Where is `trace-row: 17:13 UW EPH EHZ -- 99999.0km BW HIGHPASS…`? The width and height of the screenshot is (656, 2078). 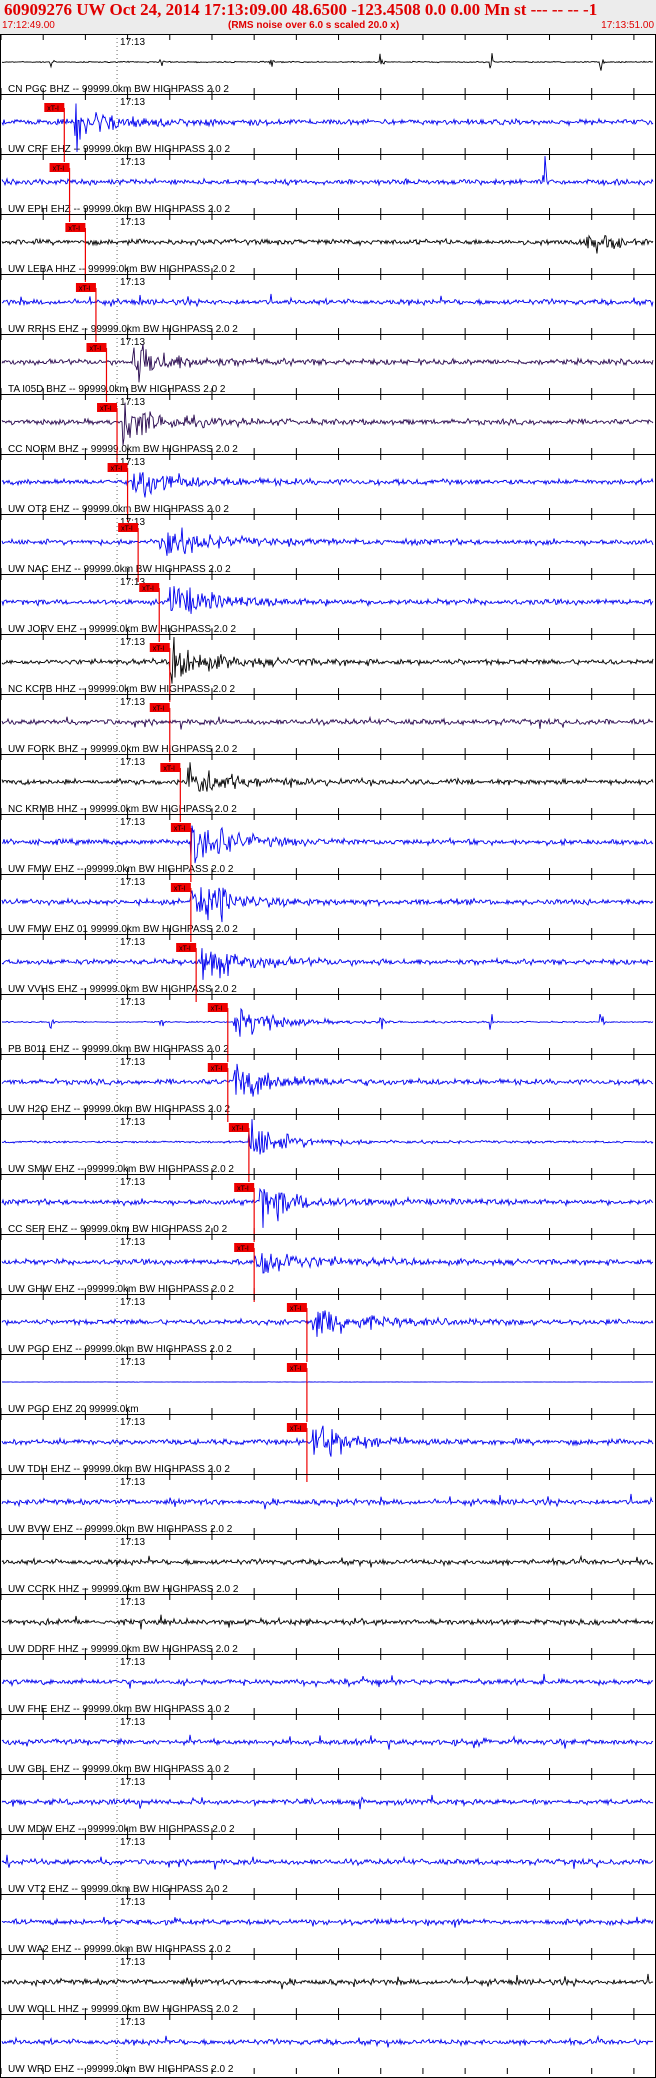
trace-row: 17:13 UW EPH EHZ -- 99999.0km BW HIGHPASS… is located at coordinates (328, 188).